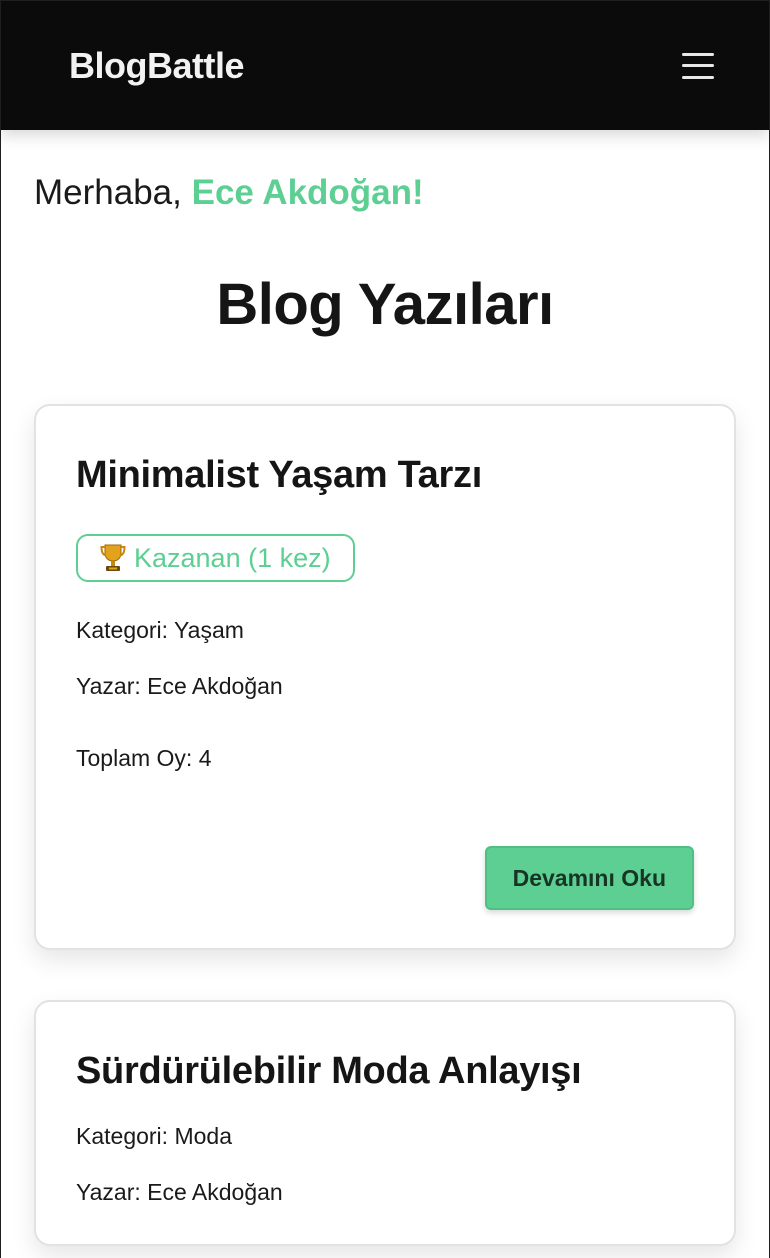 Image resolution: width=770 pixels, height=1258 pixels. I want to click on trophy-icon, so click(113, 558).